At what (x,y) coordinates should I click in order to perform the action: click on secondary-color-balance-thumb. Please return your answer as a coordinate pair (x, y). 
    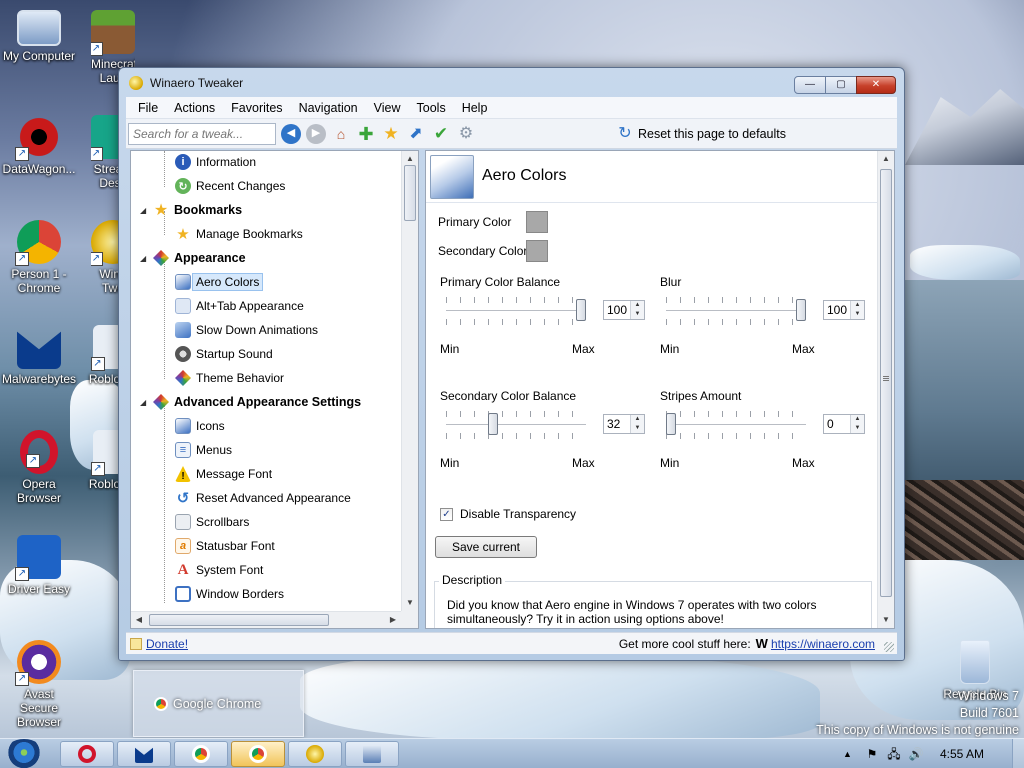
    Looking at the image, I should click on (492, 424).